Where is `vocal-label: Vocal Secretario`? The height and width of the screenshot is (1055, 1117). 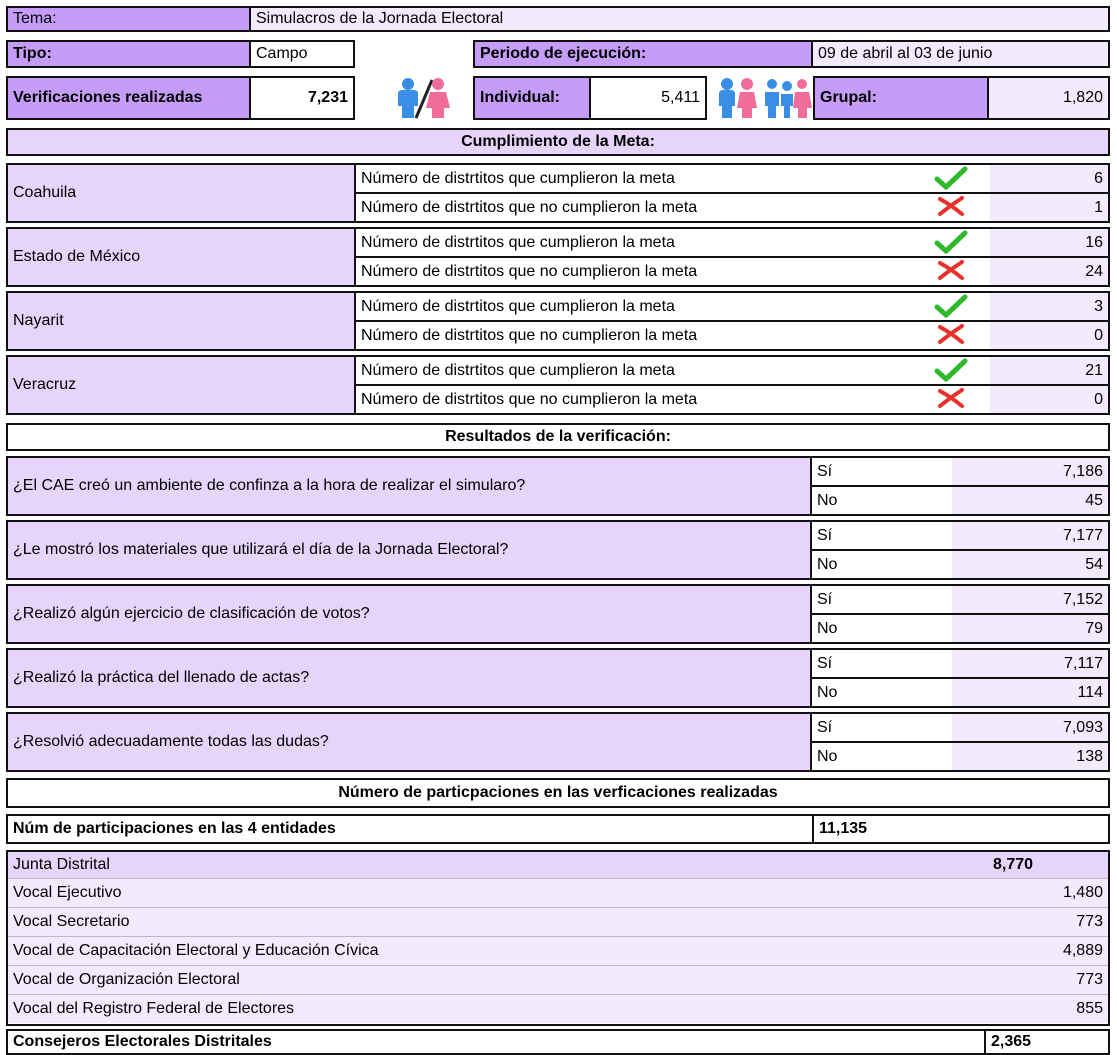 vocal-label: Vocal Secretario is located at coordinates (498, 922).